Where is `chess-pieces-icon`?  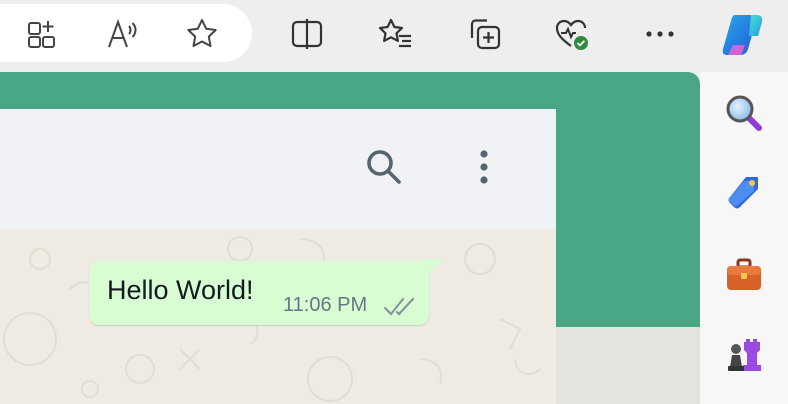
chess-pieces-icon is located at coordinates (744, 355).